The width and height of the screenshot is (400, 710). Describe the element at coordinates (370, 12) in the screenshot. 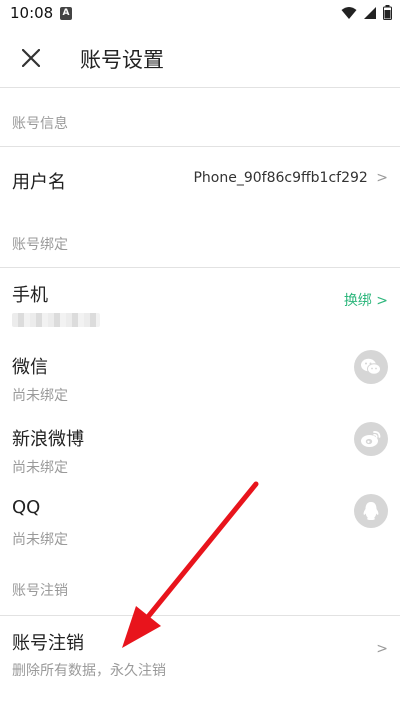

I see `signal-icon` at that location.